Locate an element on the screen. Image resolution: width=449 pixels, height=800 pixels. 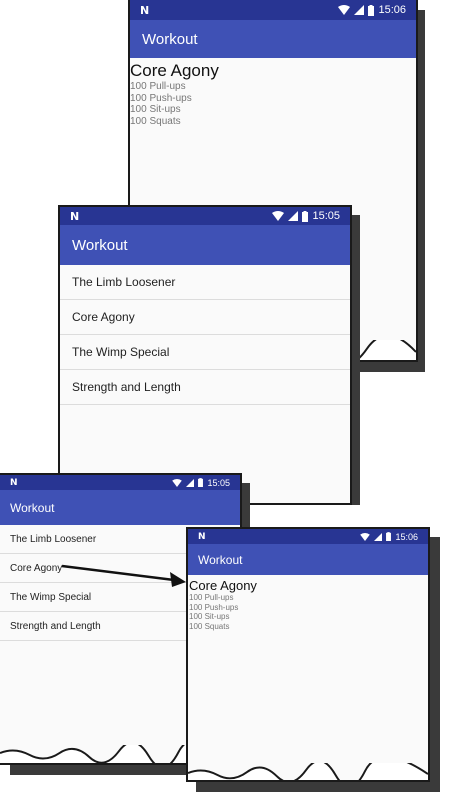
arrow-icon is located at coordinates (123, 575).